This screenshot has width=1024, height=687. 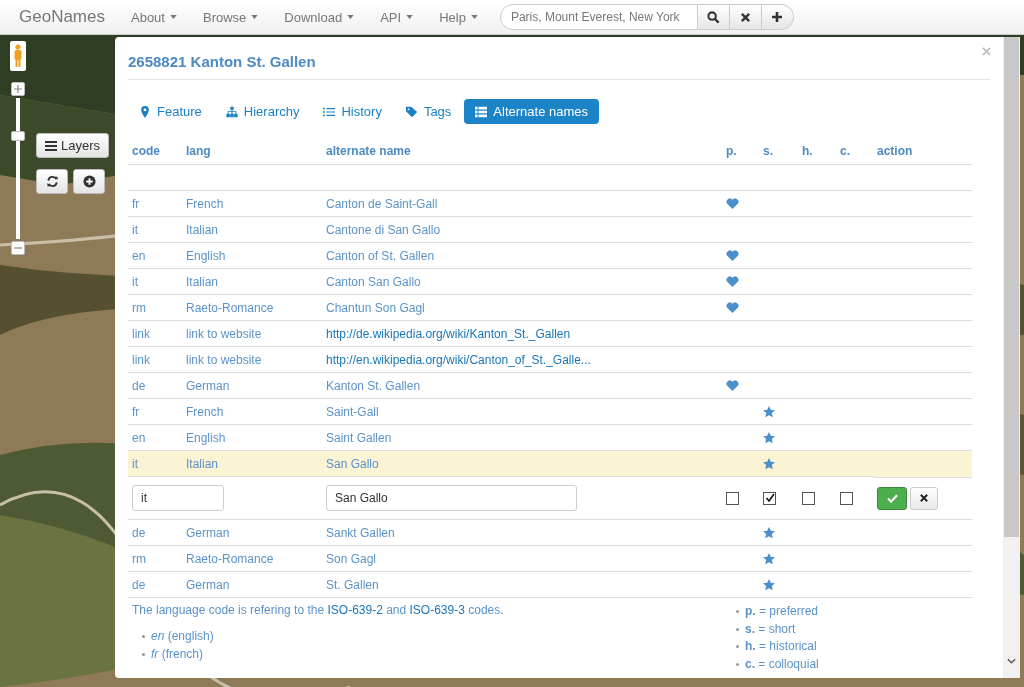 I want to click on menu-item: API, so click(x=397, y=17).